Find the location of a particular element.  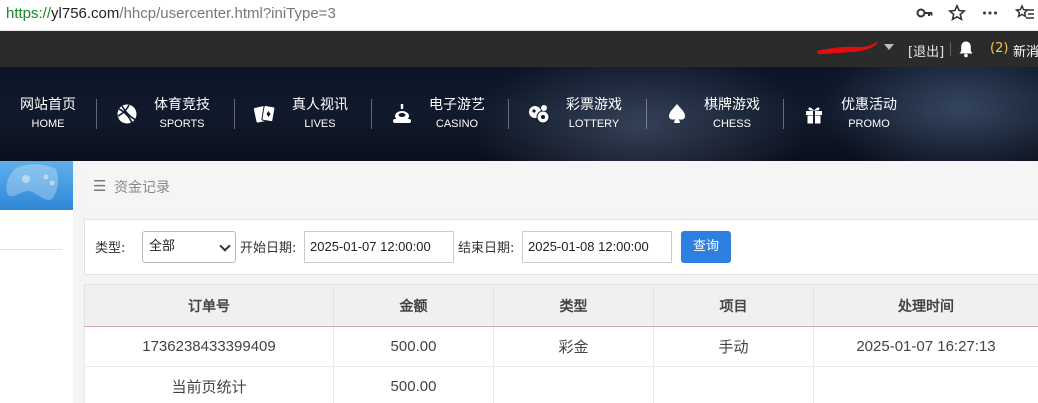

chevron-down-icon is located at coordinates (225, 246).